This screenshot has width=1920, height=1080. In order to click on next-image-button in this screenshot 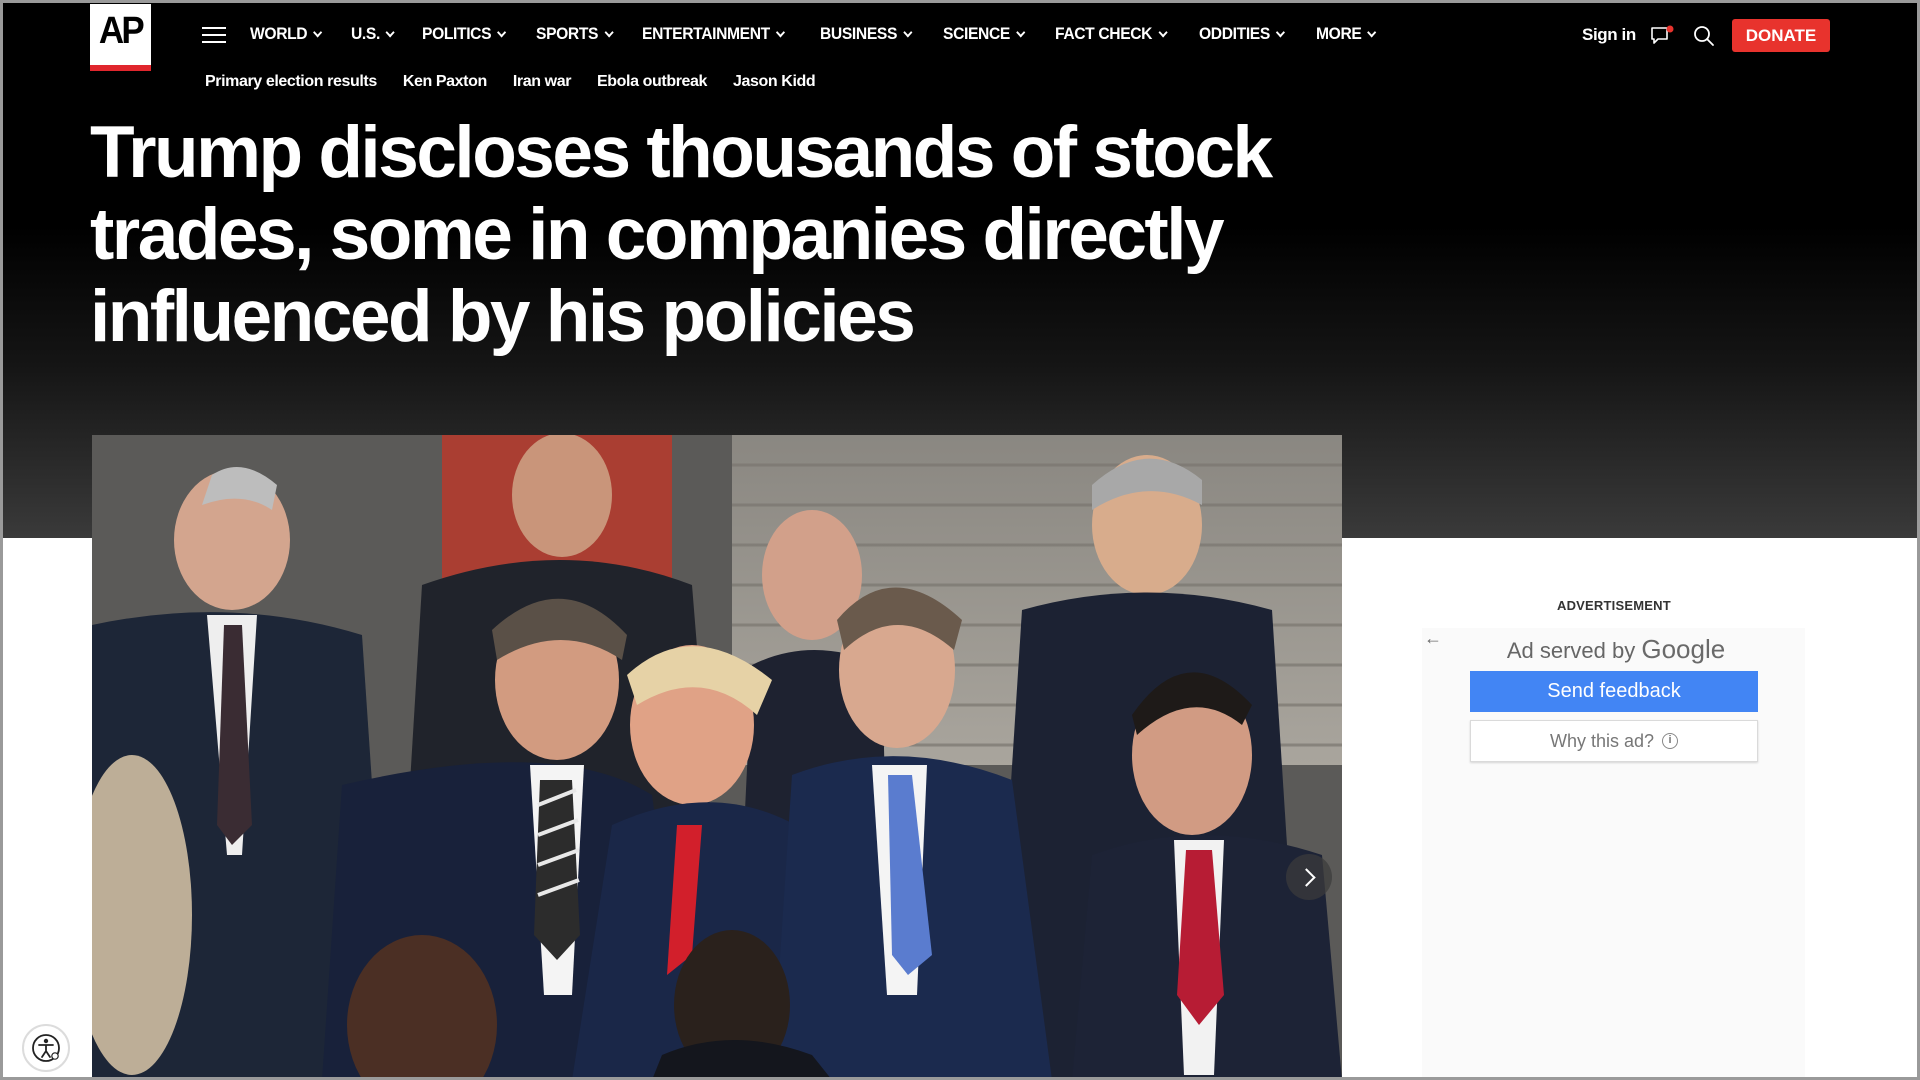, I will do `click(1309, 877)`.